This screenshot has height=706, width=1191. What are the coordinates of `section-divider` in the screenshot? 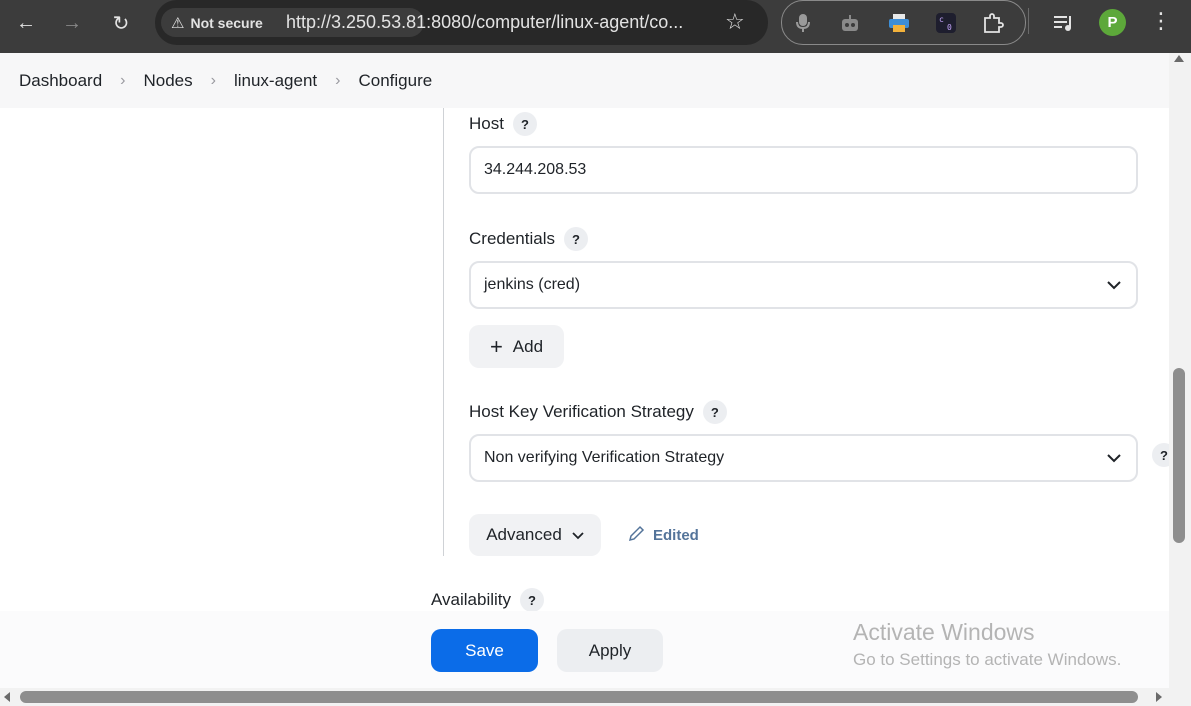 It's located at (443, 332).